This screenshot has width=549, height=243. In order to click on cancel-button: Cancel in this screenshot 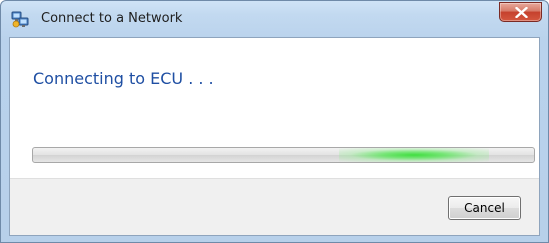, I will do `click(484, 208)`.